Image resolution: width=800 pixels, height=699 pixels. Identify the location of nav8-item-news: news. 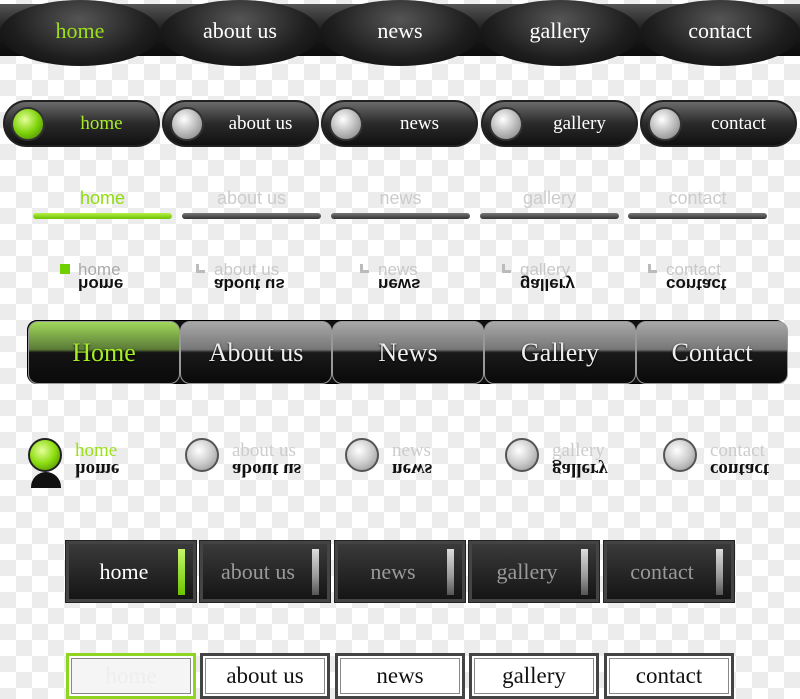
(400, 676).